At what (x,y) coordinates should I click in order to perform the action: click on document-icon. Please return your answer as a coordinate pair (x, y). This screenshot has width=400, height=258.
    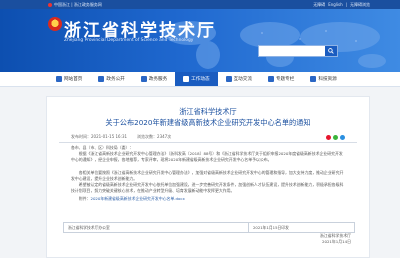
    Looking at the image, I should click on (101, 79).